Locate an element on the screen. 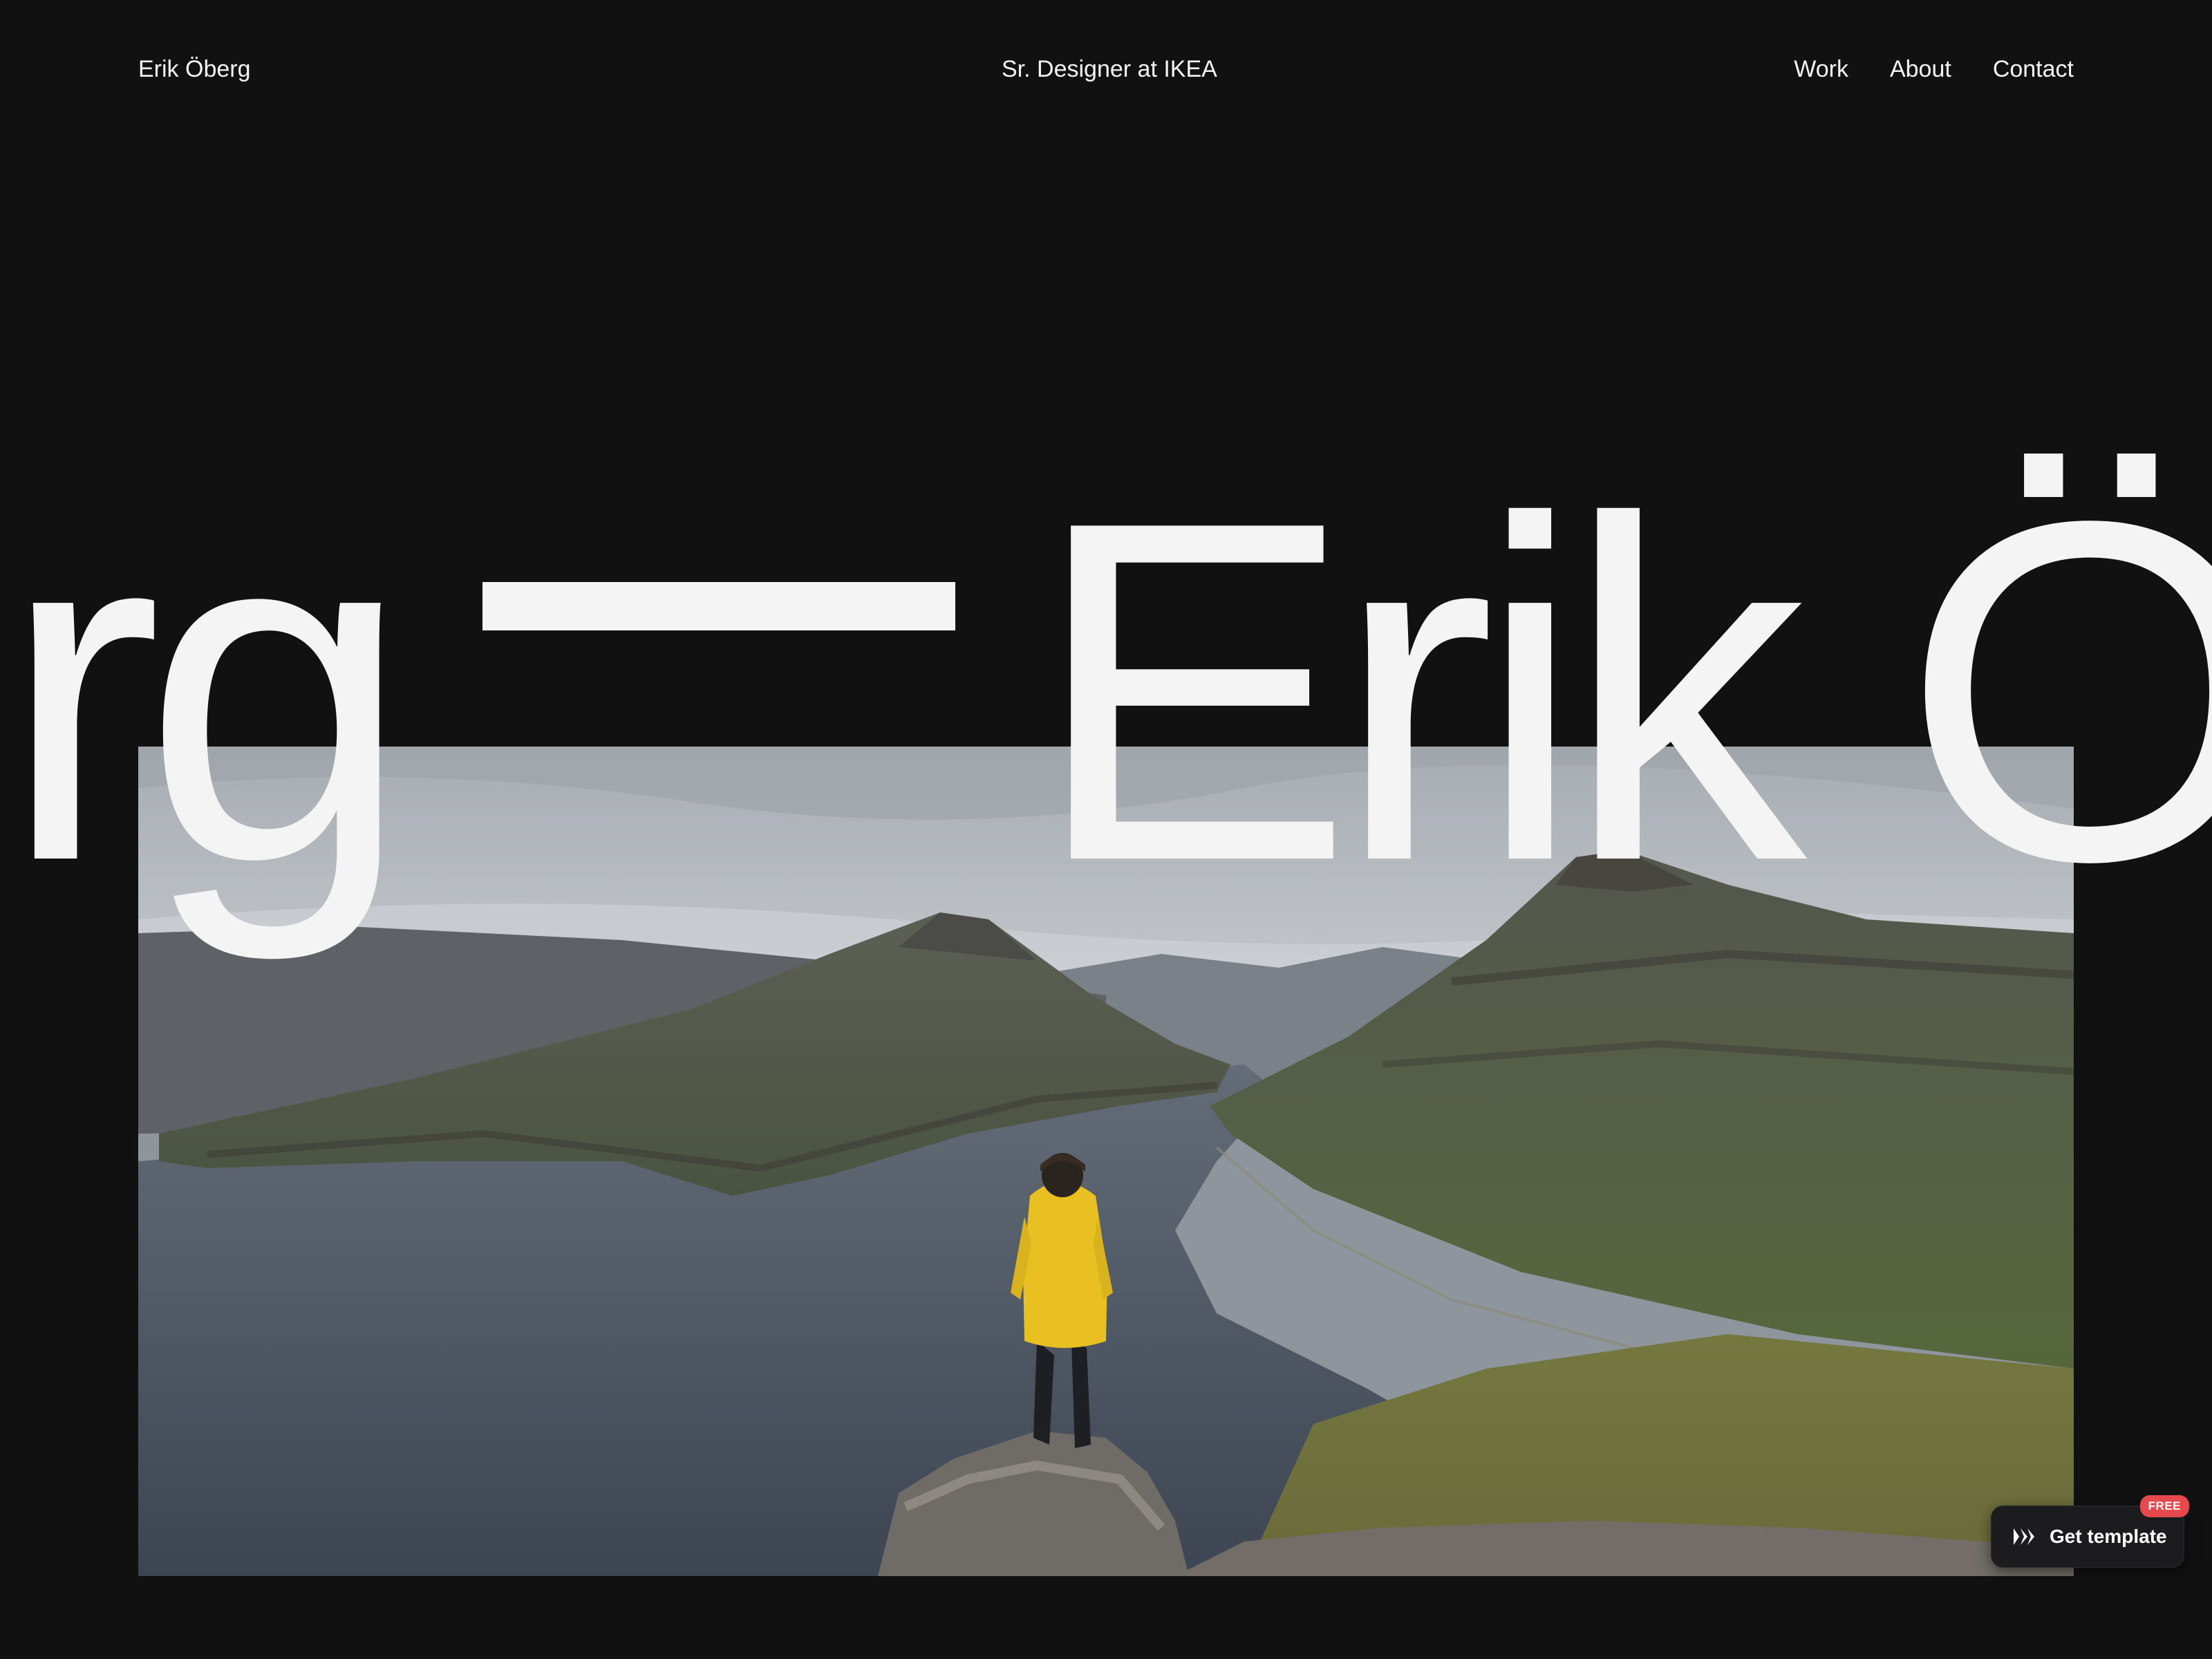  nav-work-link: Work is located at coordinates (1821, 69).